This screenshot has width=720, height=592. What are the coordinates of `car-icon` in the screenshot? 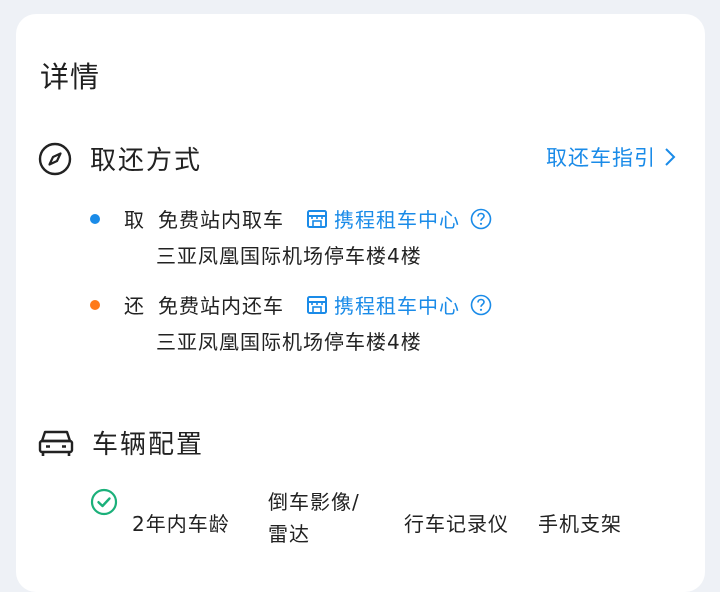 It's located at (56, 443).